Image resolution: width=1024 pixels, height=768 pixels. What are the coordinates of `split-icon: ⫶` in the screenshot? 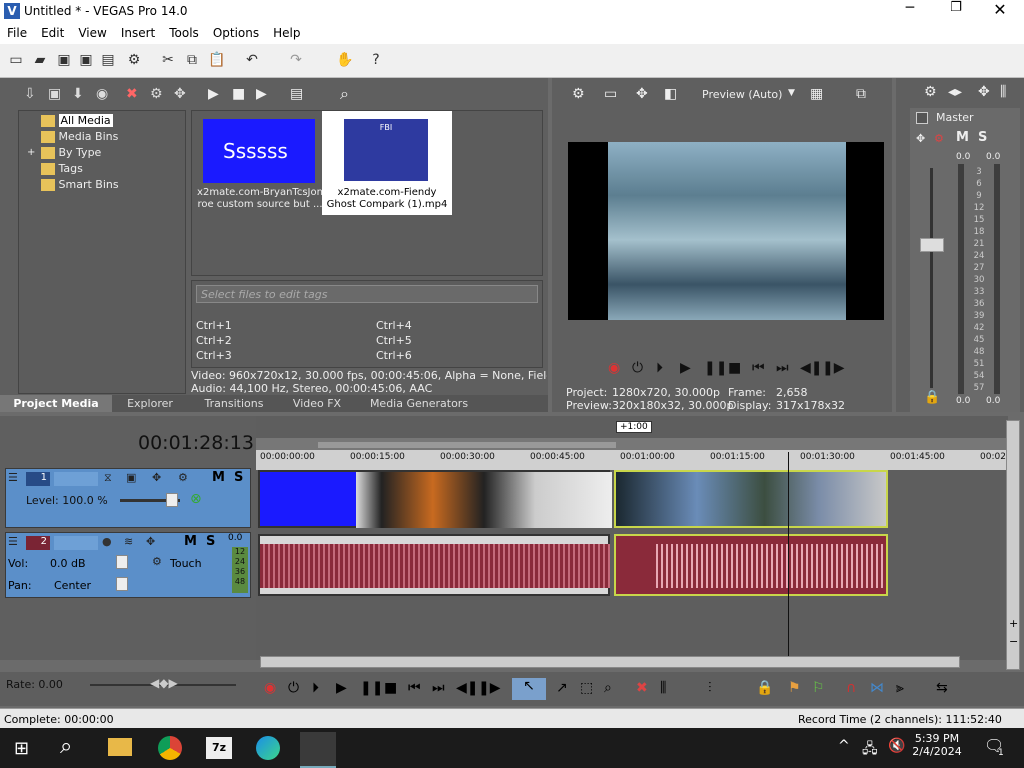 It's located at (710, 688).